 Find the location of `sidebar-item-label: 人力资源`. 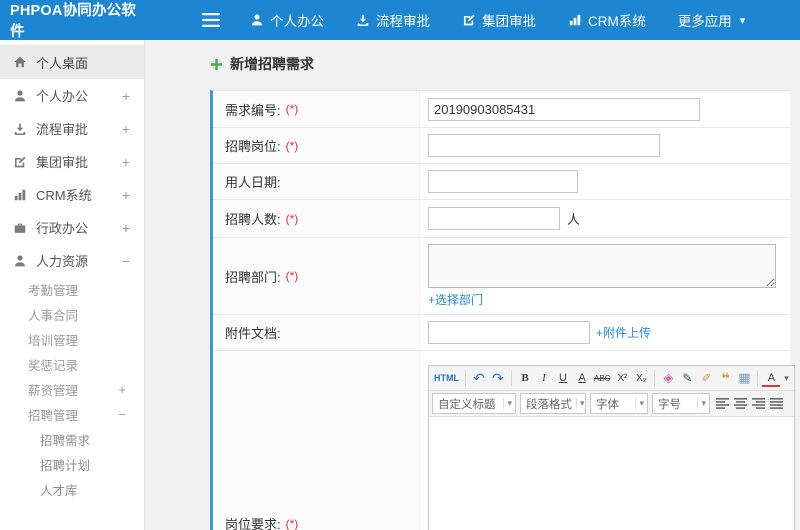

sidebar-item-label: 人力资源 is located at coordinates (62, 261).